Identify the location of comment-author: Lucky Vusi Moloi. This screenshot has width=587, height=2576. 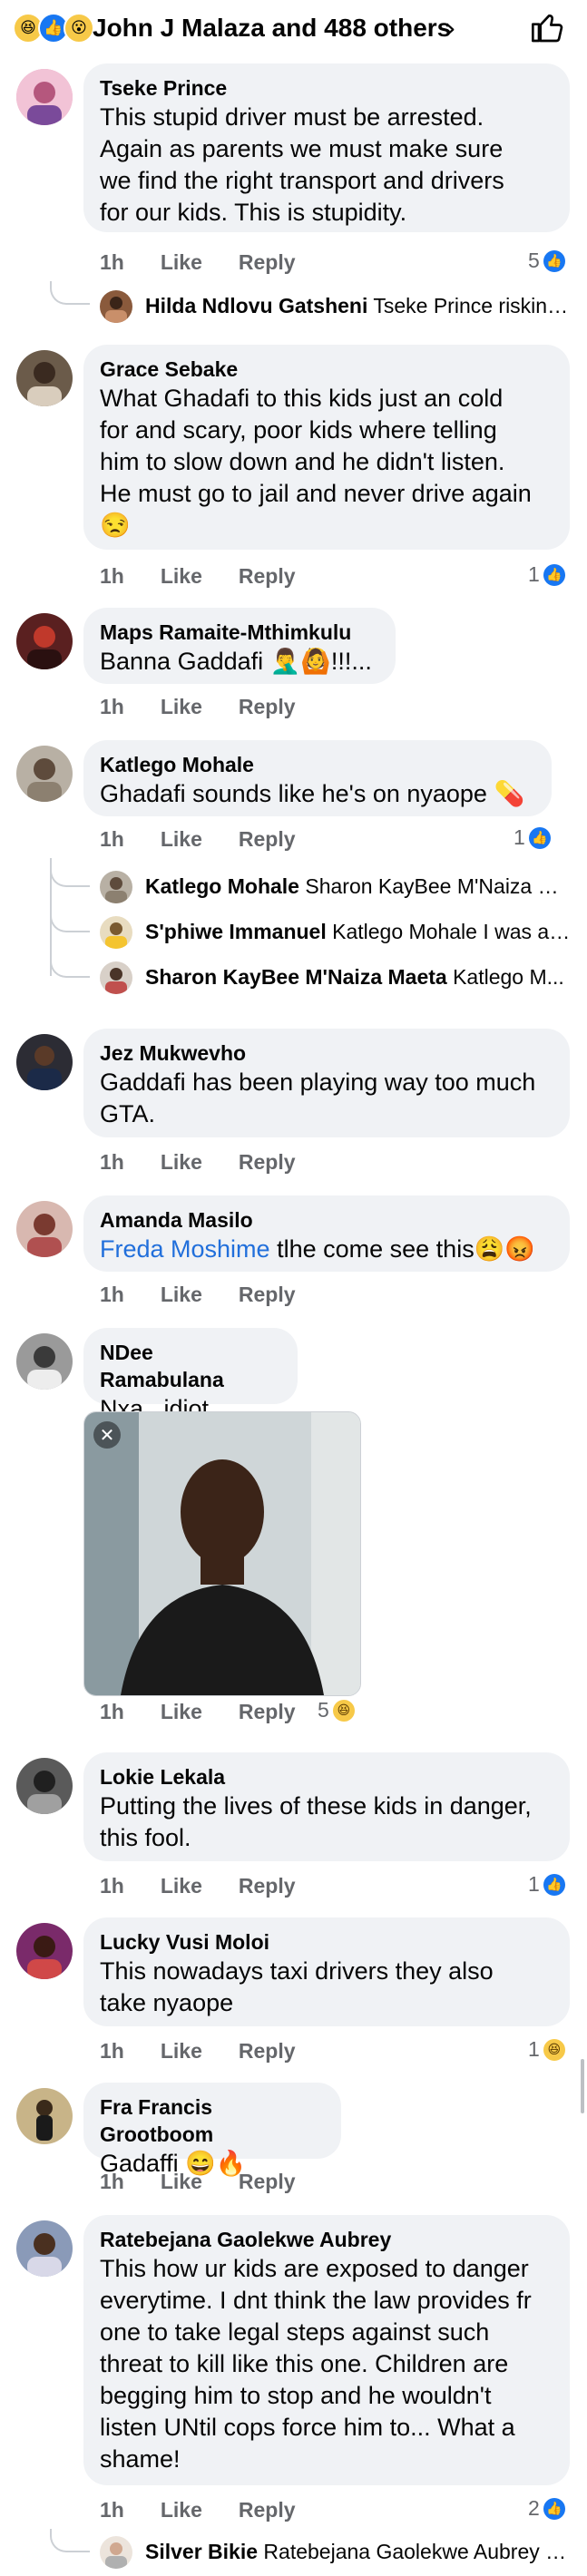
(325, 1942).